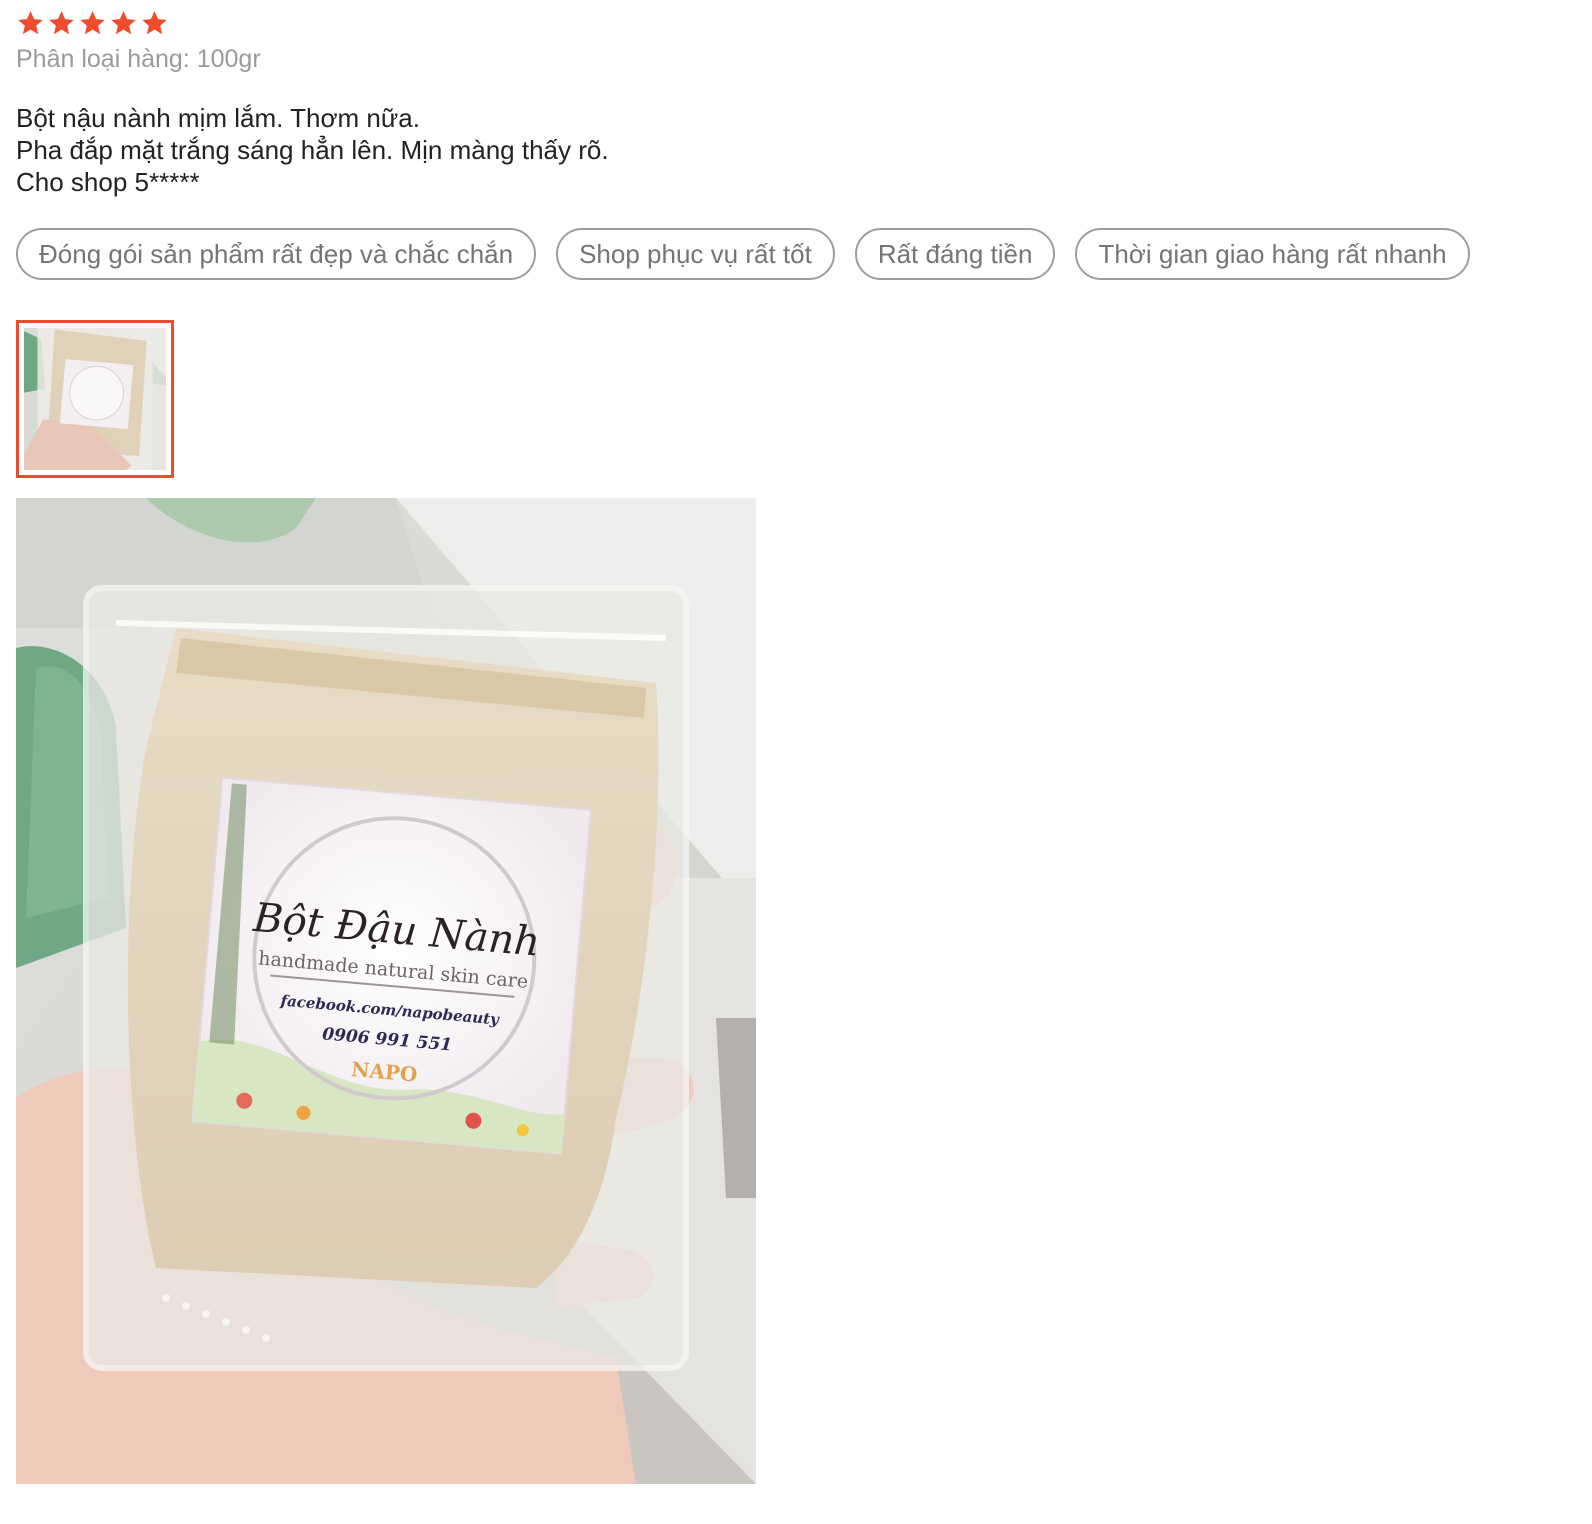 This screenshot has width=1592, height=1524. I want to click on review-tag: Đóng gói sản phẩm rất đẹp và chắc chắn, so click(276, 254).